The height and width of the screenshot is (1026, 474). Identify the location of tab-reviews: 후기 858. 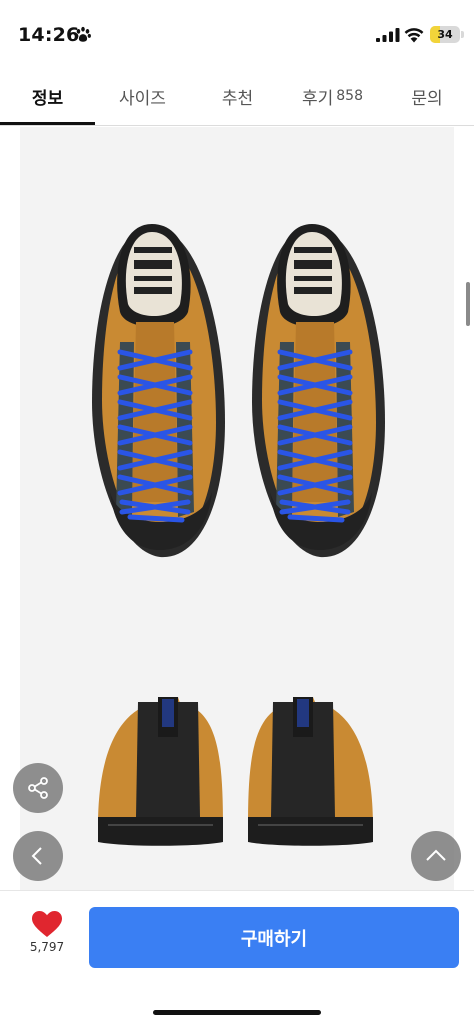
(332, 96).